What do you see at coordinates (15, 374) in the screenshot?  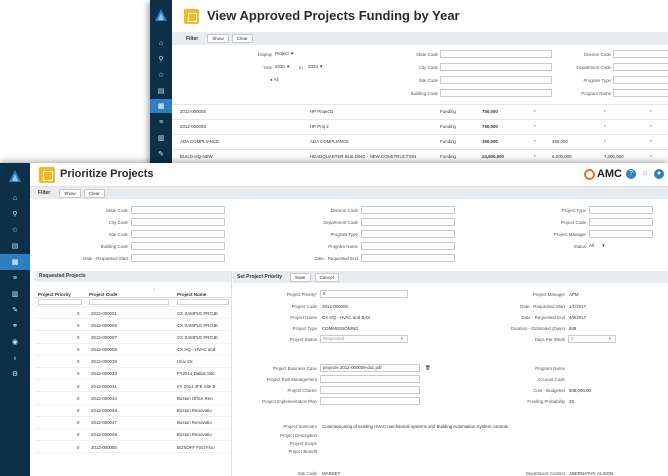 I see `settings-icon: ⚙` at bounding box center [15, 374].